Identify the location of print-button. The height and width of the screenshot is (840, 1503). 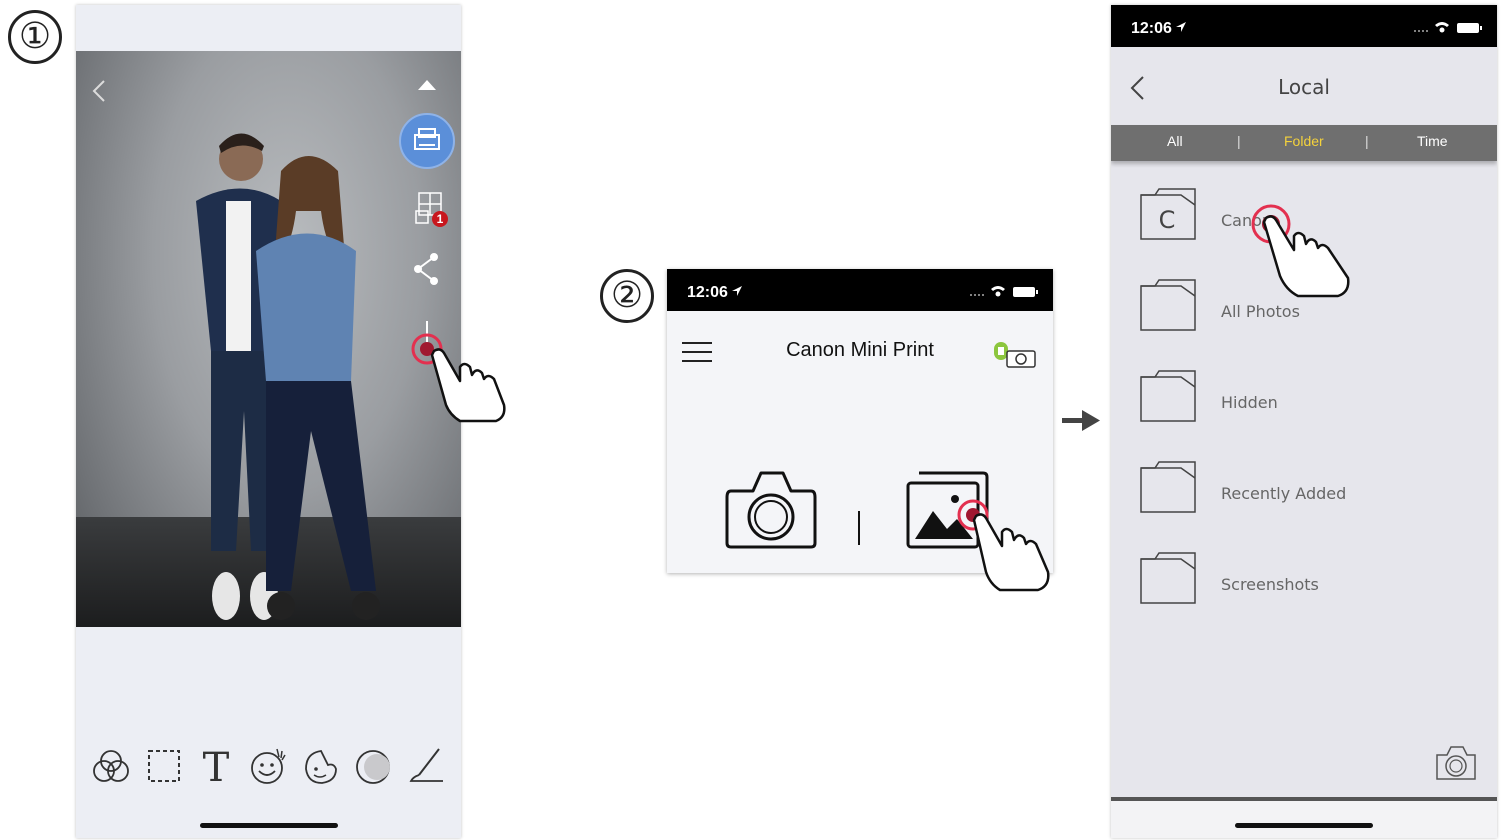
(427, 141).